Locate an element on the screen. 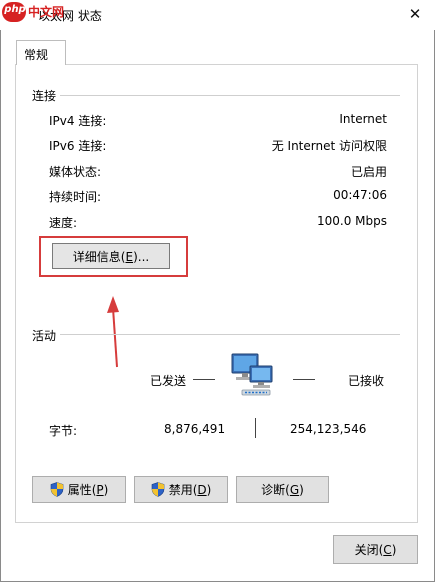 Image resolution: width=435 pixels, height=582 pixels. close-button: 关闭(C) is located at coordinates (375, 549).